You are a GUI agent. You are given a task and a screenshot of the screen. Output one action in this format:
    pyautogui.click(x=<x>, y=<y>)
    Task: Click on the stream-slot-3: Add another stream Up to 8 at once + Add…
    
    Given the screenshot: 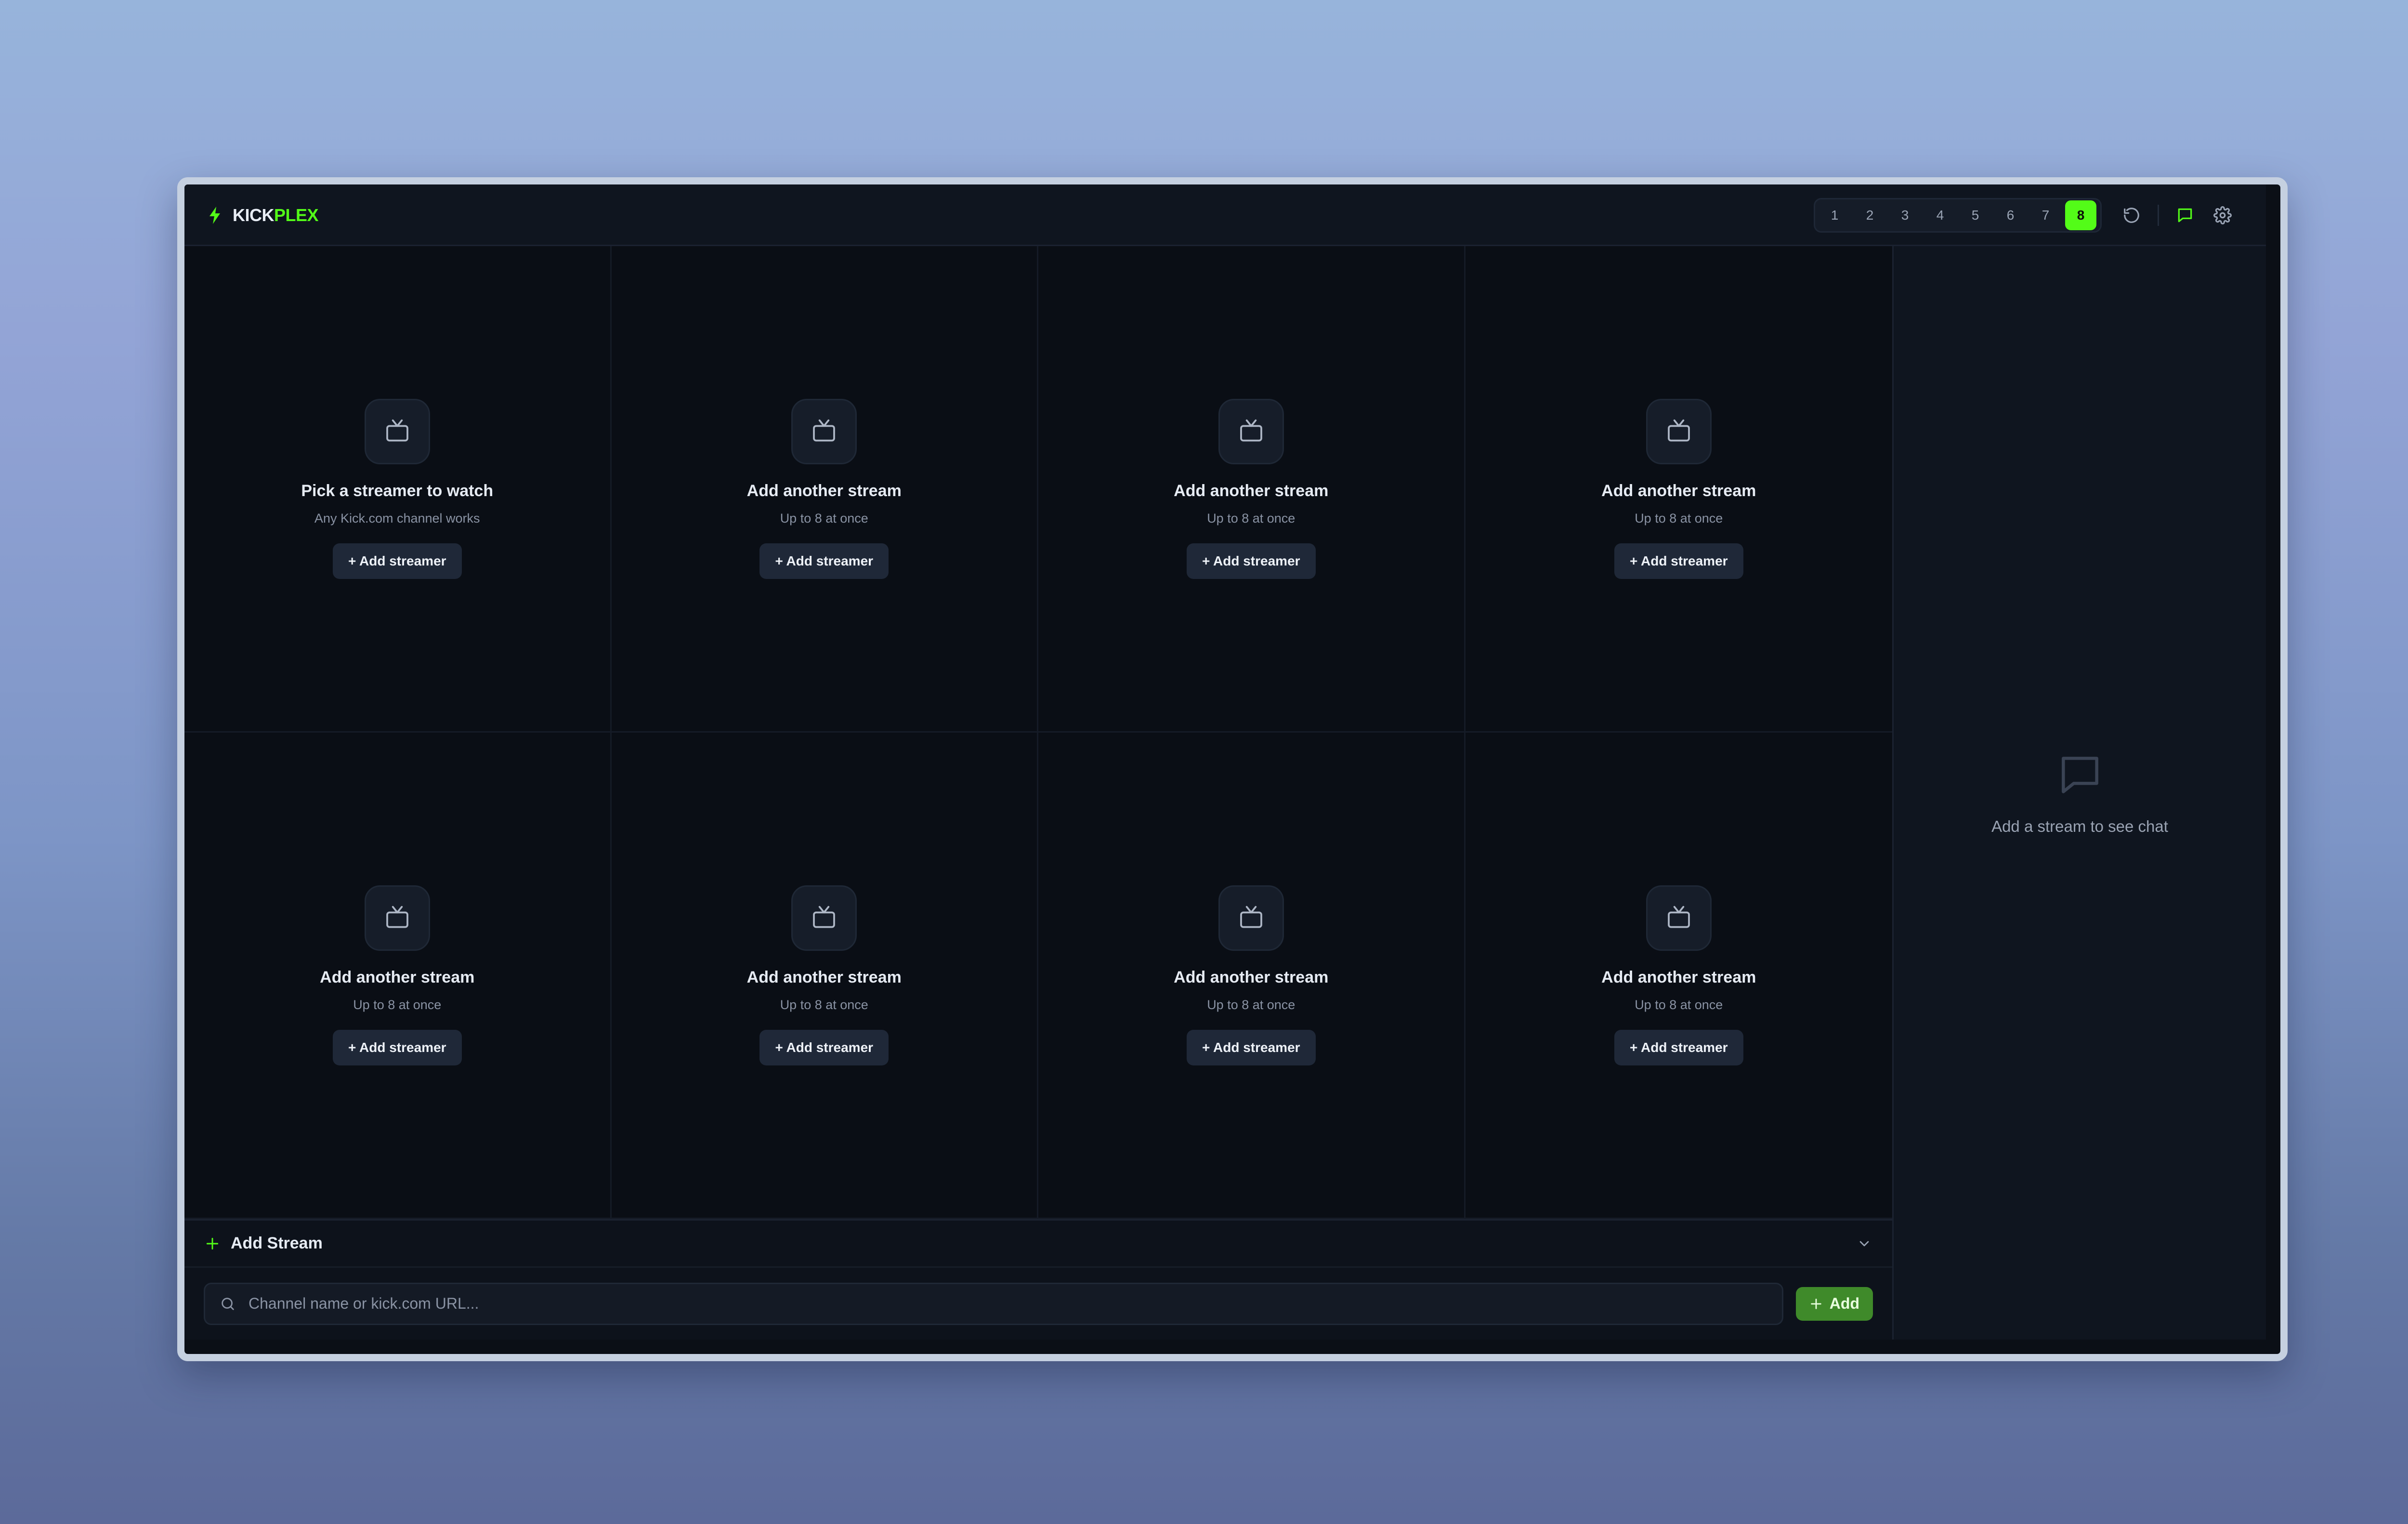 What is the action you would take?
    pyautogui.click(x=1252, y=490)
    